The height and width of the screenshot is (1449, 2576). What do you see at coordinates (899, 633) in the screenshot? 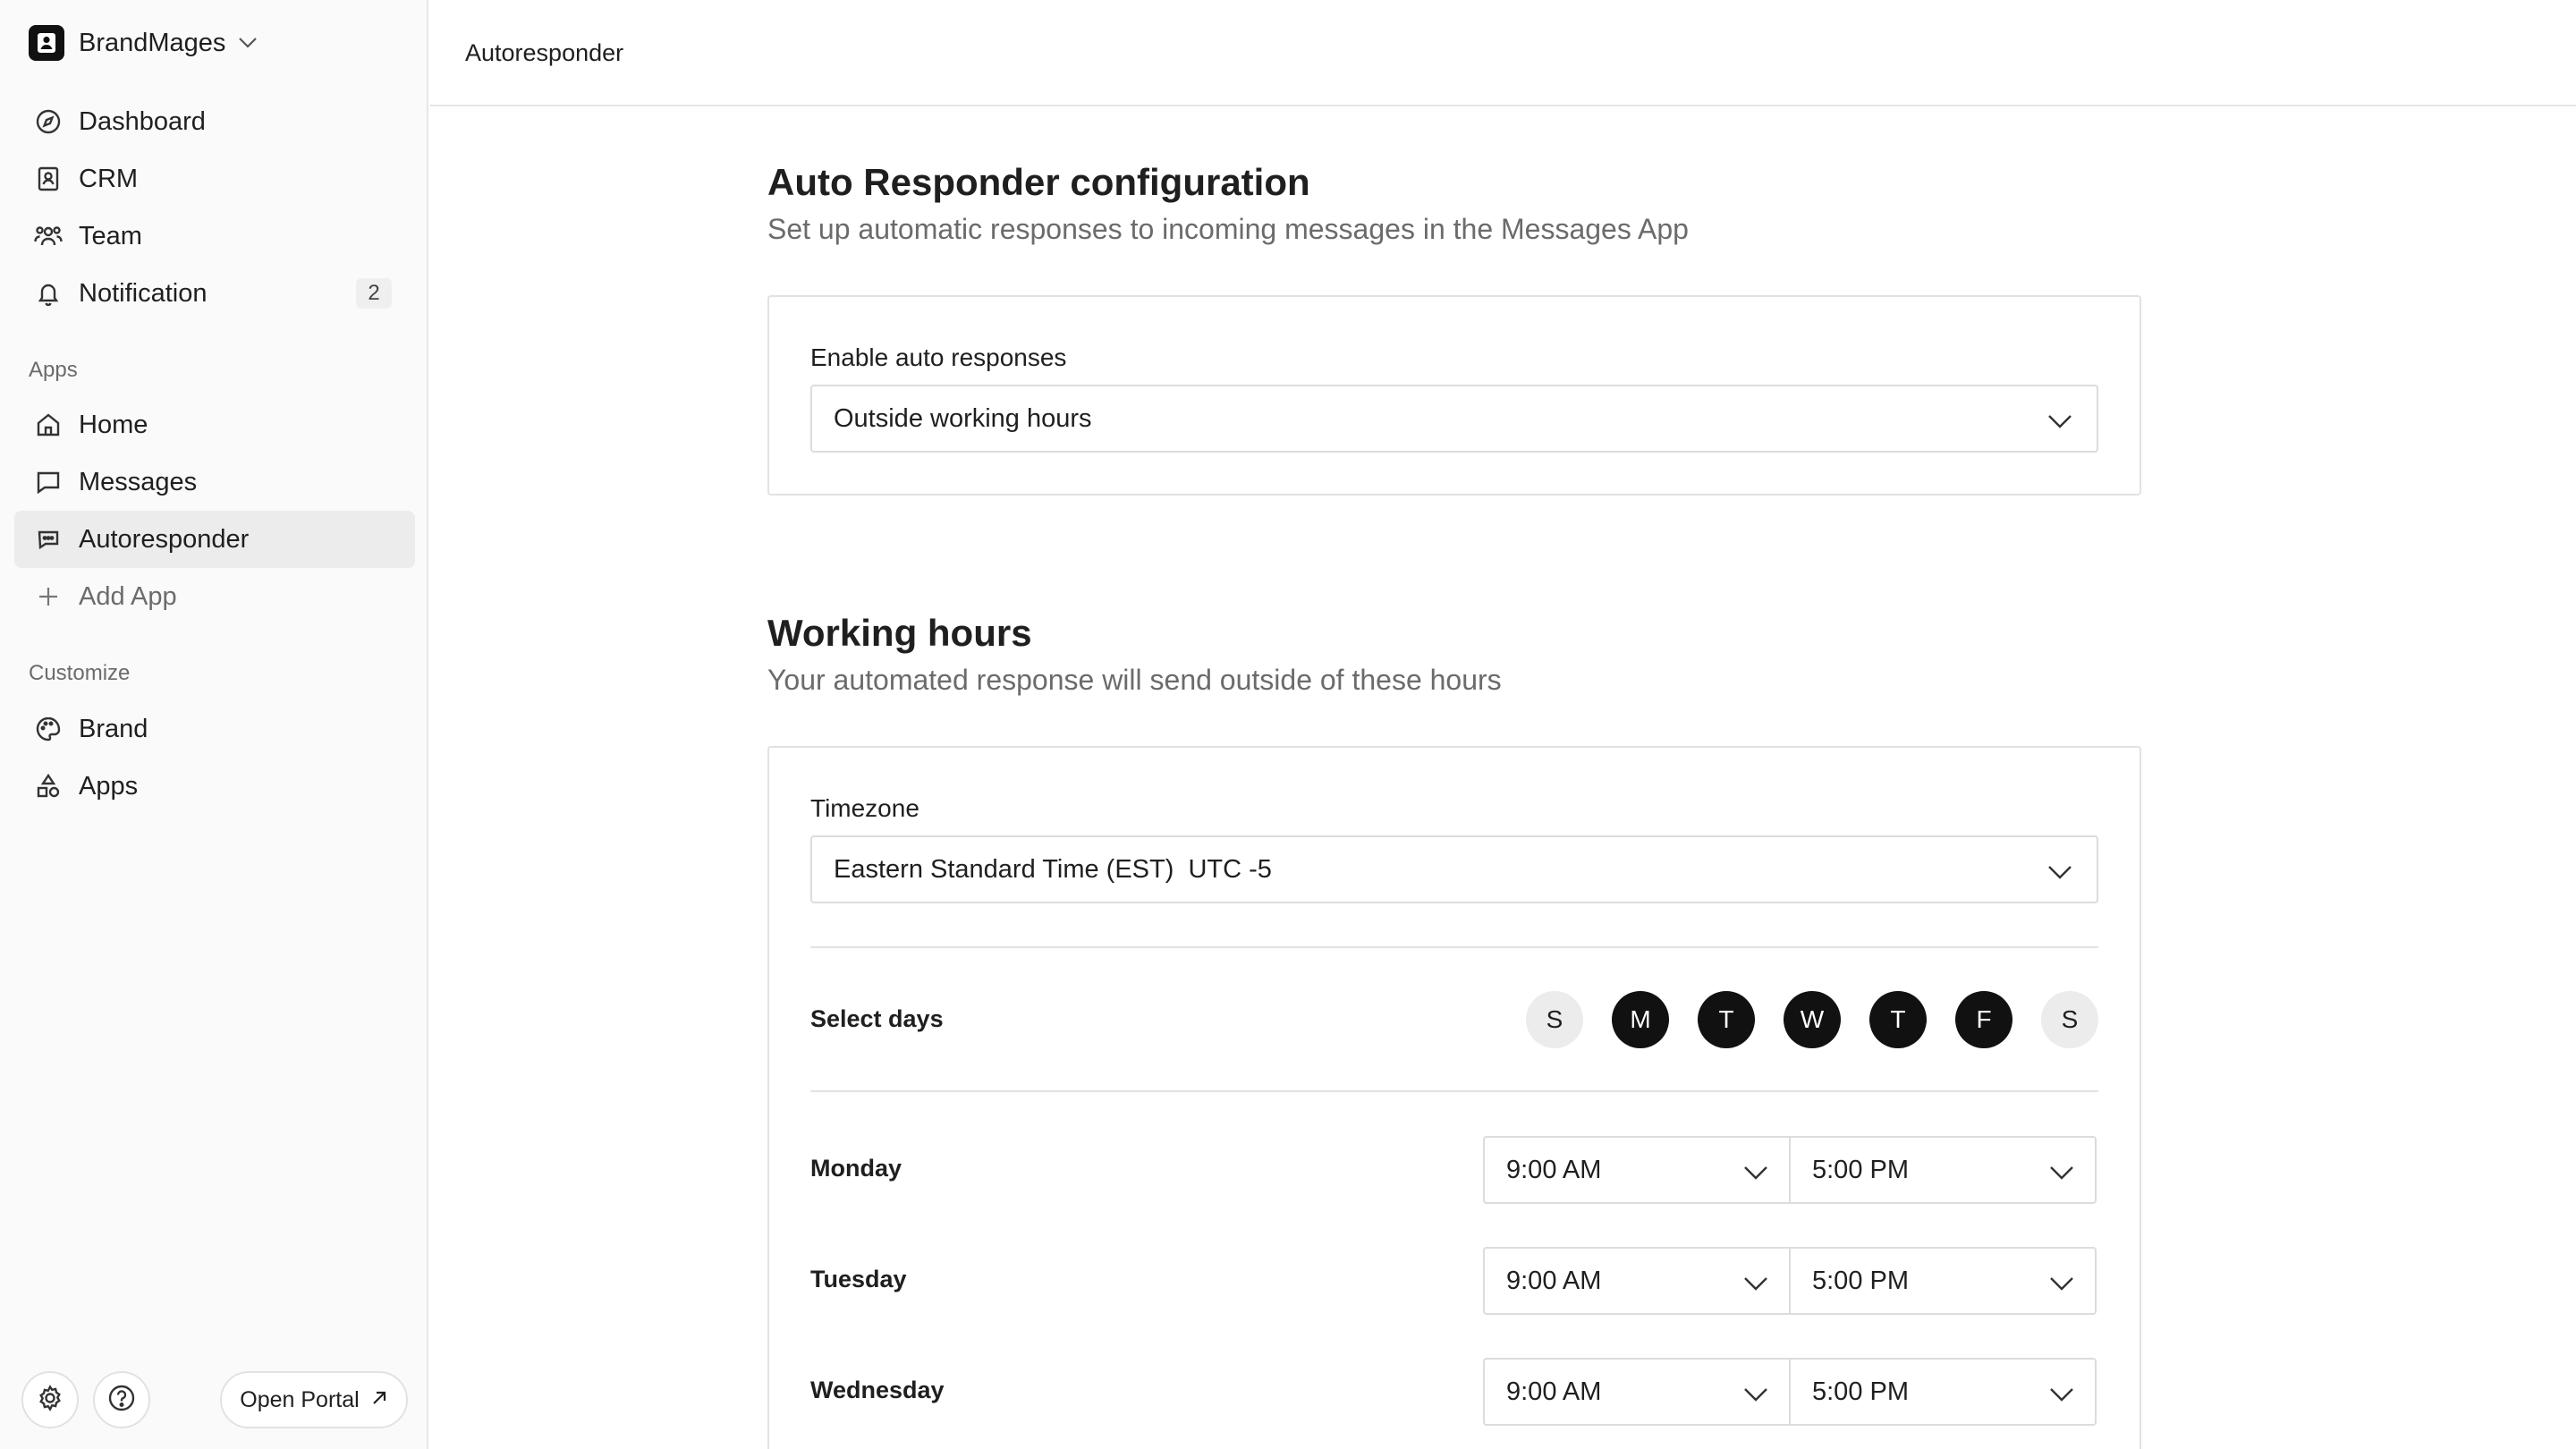
I see `working-hours-title: Working hours` at bounding box center [899, 633].